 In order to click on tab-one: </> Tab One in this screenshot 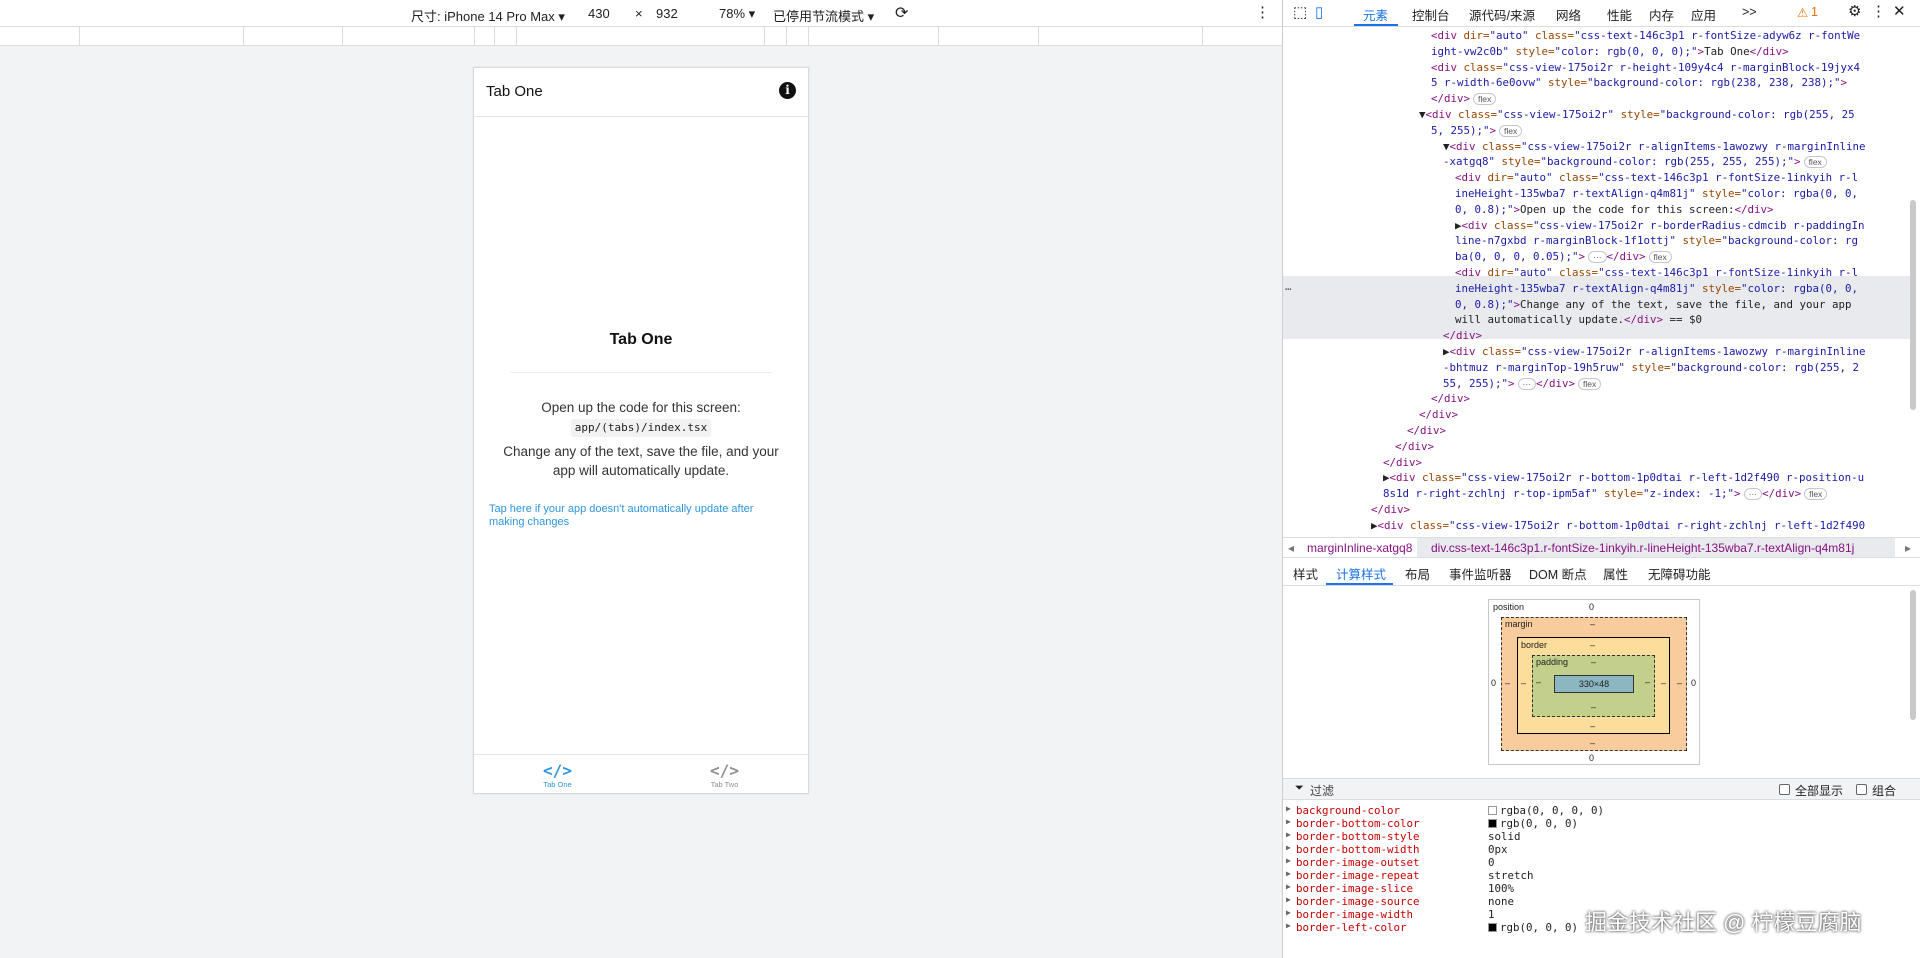, I will do `click(557, 774)`.